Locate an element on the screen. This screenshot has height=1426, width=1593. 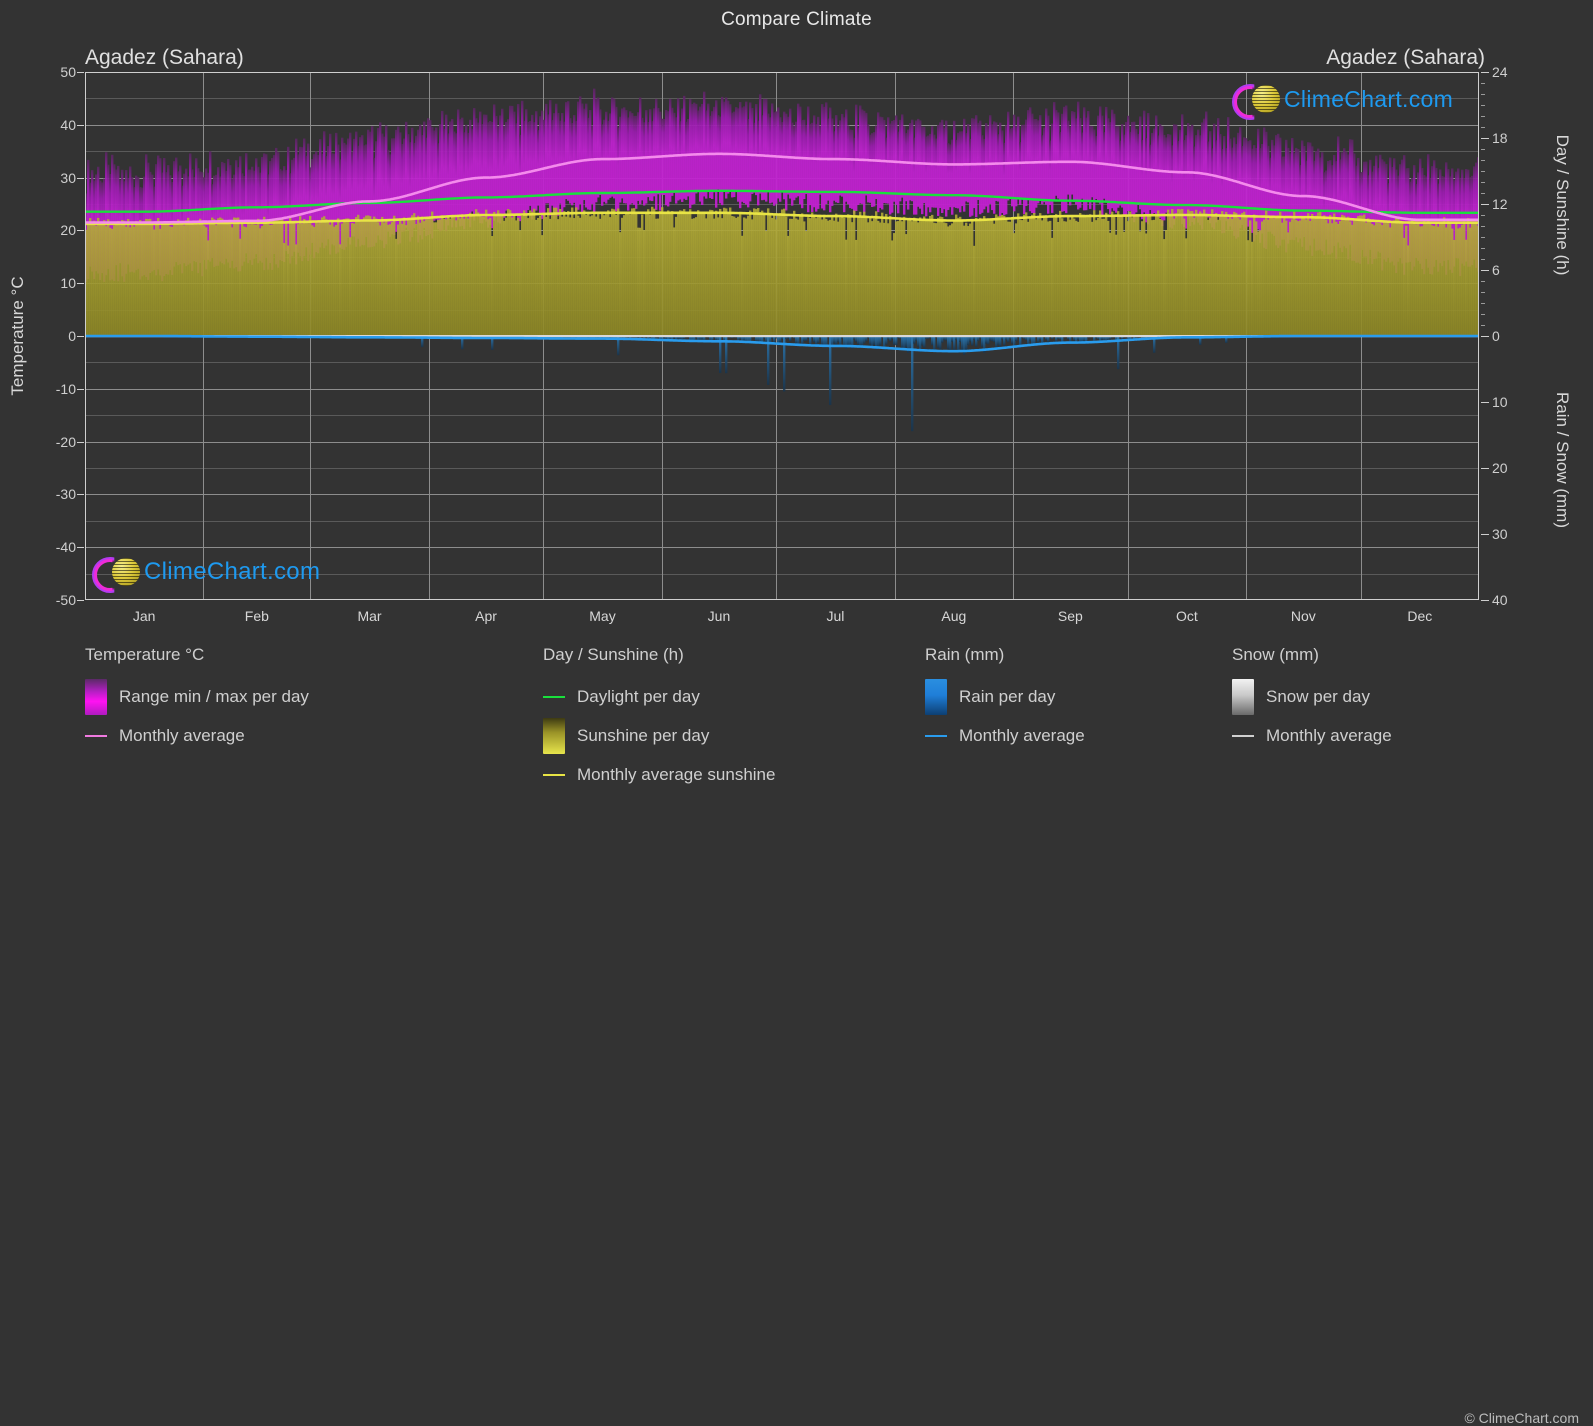
right-location-title: Agadez (Sahara) is located at coordinates (1405, 57).